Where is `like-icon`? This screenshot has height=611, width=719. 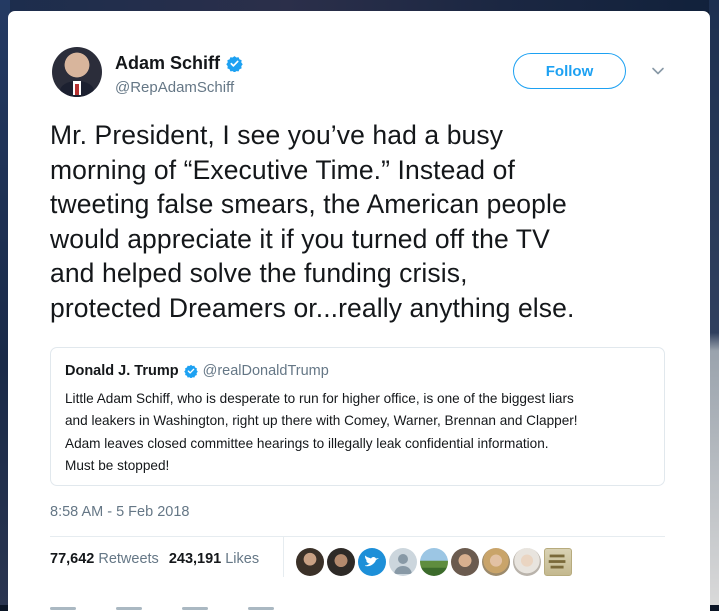 like-icon is located at coordinates (195, 608).